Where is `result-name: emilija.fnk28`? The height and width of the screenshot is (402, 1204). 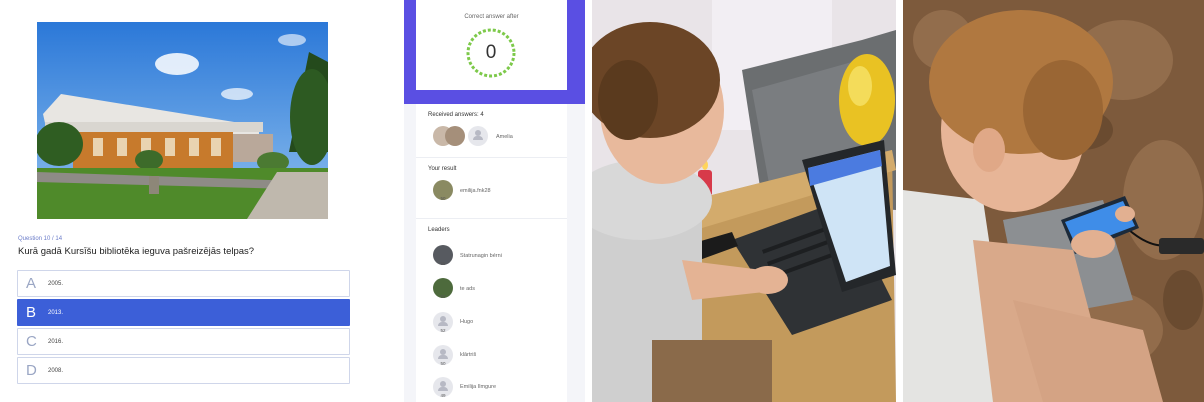 result-name: emilija.fnk28 is located at coordinates (475, 191).